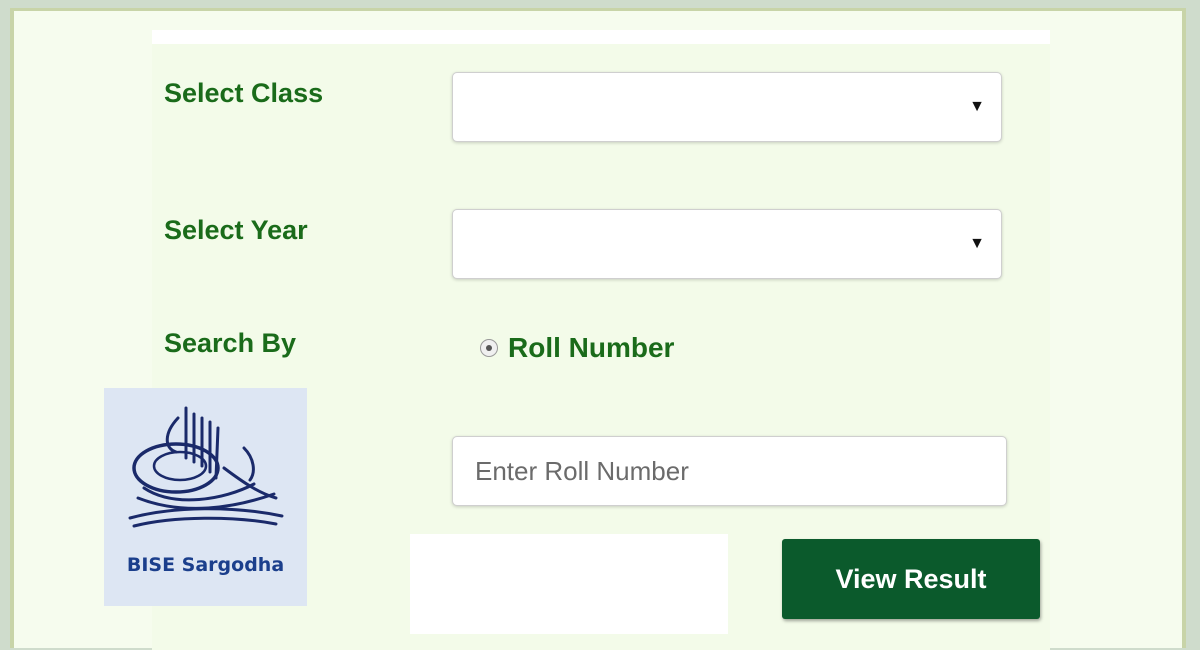 Image resolution: width=1200 pixels, height=650 pixels. Describe the element at coordinates (205, 565) in the screenshot. I see `logo-text: BISE Sargodha` at that location.